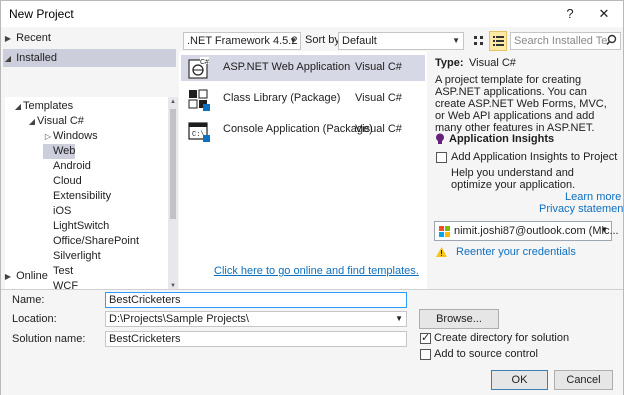  Describe the element at coordinates (256, 339) in the screenshot. I see `solution-name-input: BestCricketers` at that location.